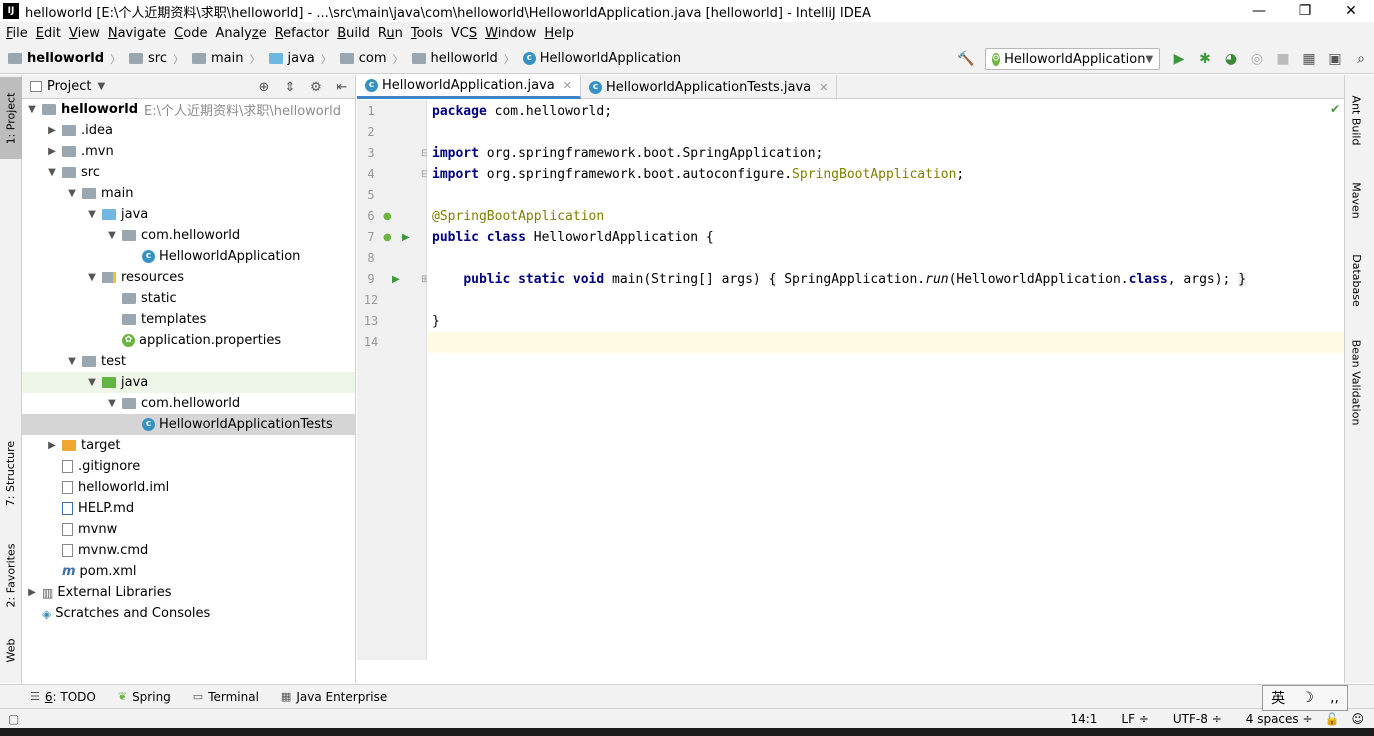 Image resolution: width=1374 pixels, height=736 pixels. Describe the element at coordinates (188, 277) in the screenshot. I see `tree-item: ▼ resources` at that location.